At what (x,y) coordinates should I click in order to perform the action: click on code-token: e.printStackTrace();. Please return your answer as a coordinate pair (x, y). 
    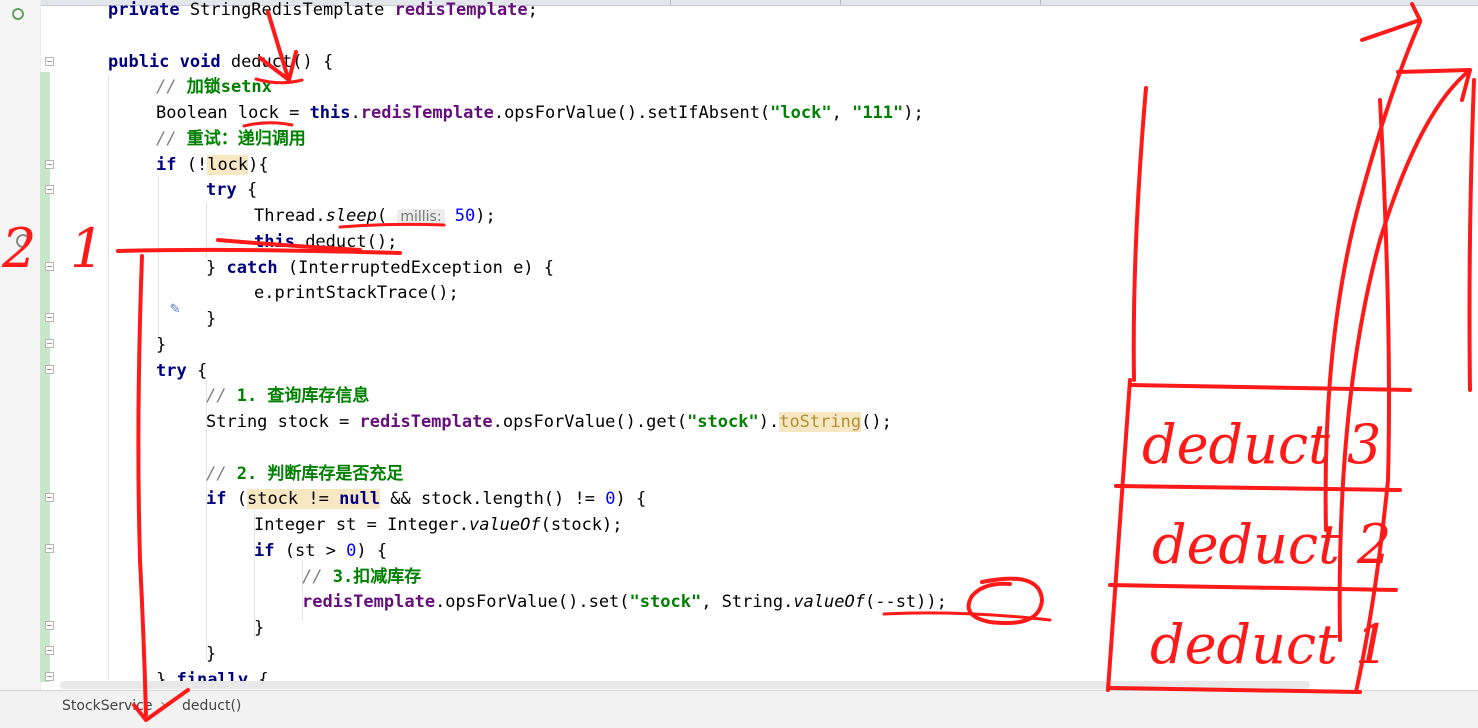
    Looking at the image, I should click on (356, 293).